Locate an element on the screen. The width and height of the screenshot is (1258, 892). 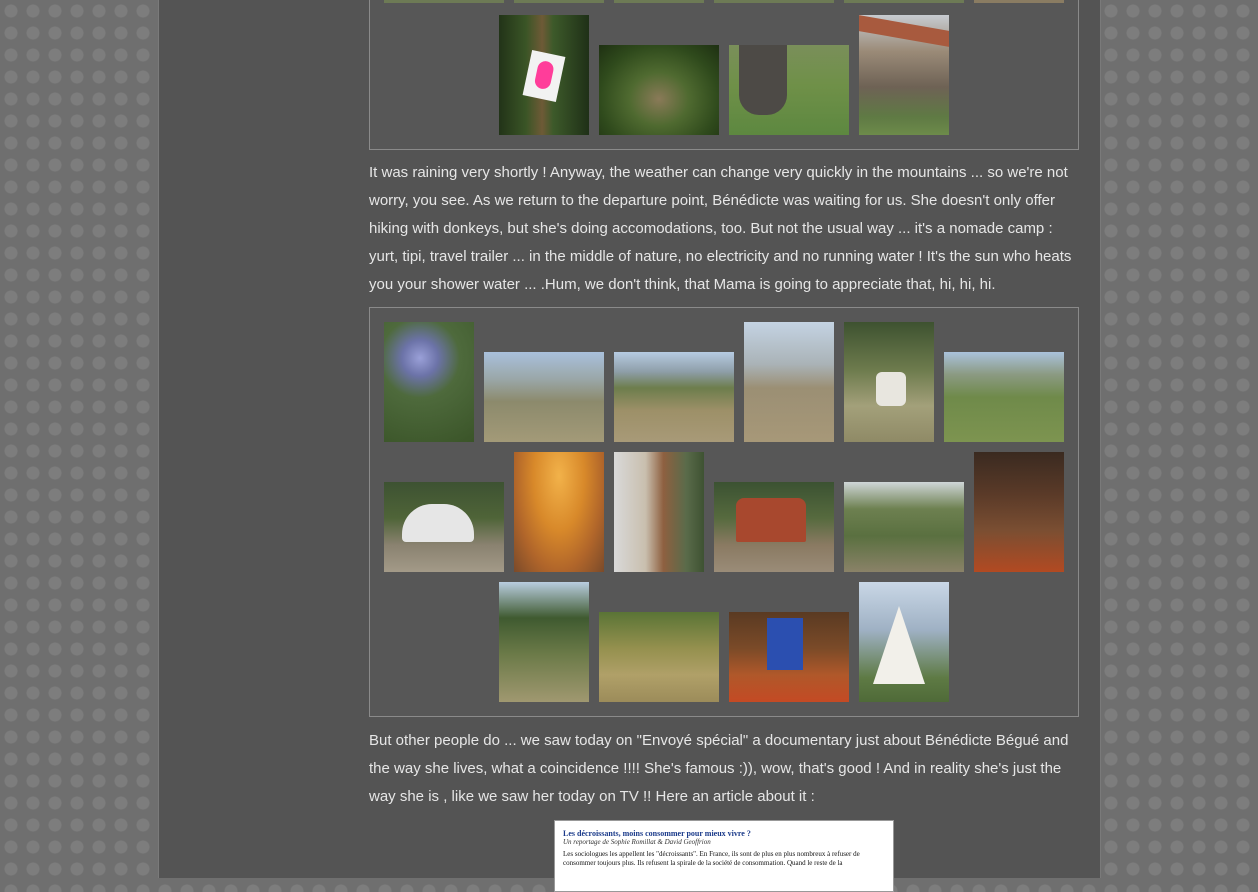
roof is located at coordinates (904, 31).